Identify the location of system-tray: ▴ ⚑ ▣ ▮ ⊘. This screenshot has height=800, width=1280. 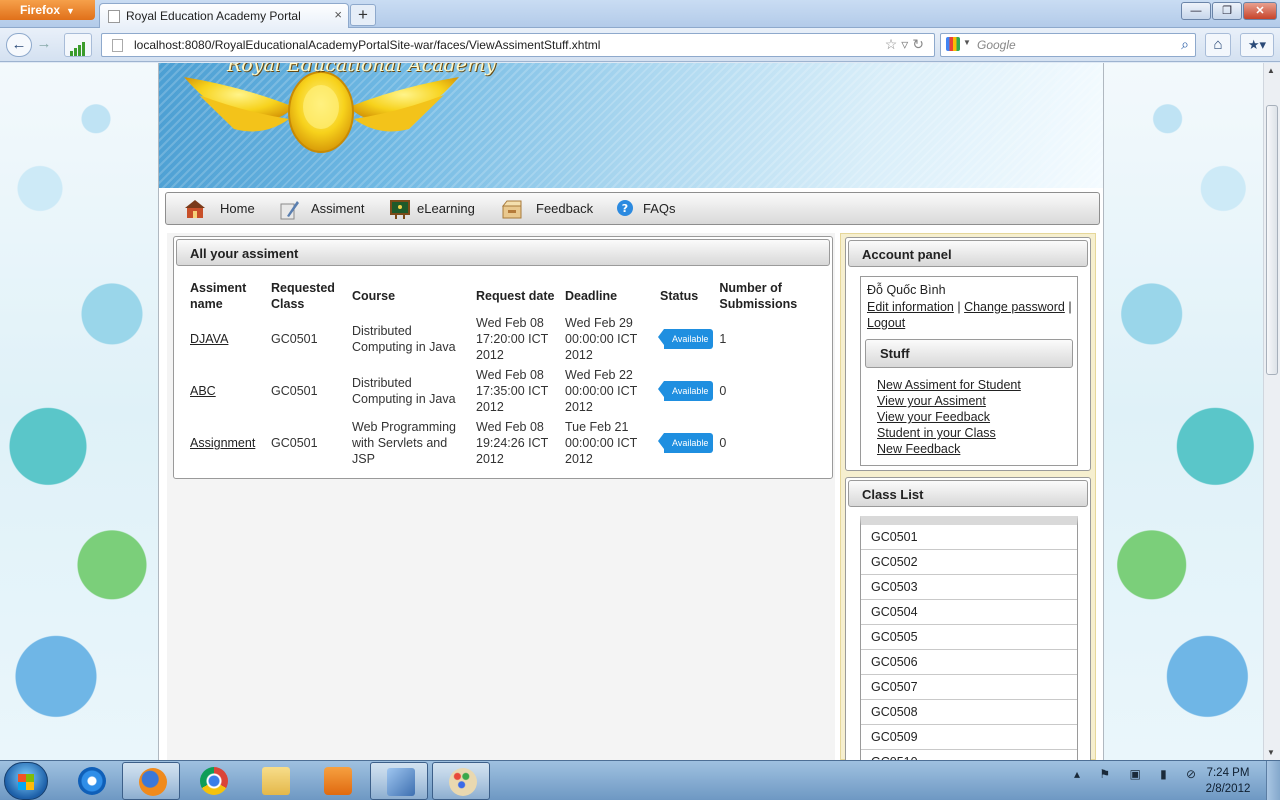
(1139, 774).